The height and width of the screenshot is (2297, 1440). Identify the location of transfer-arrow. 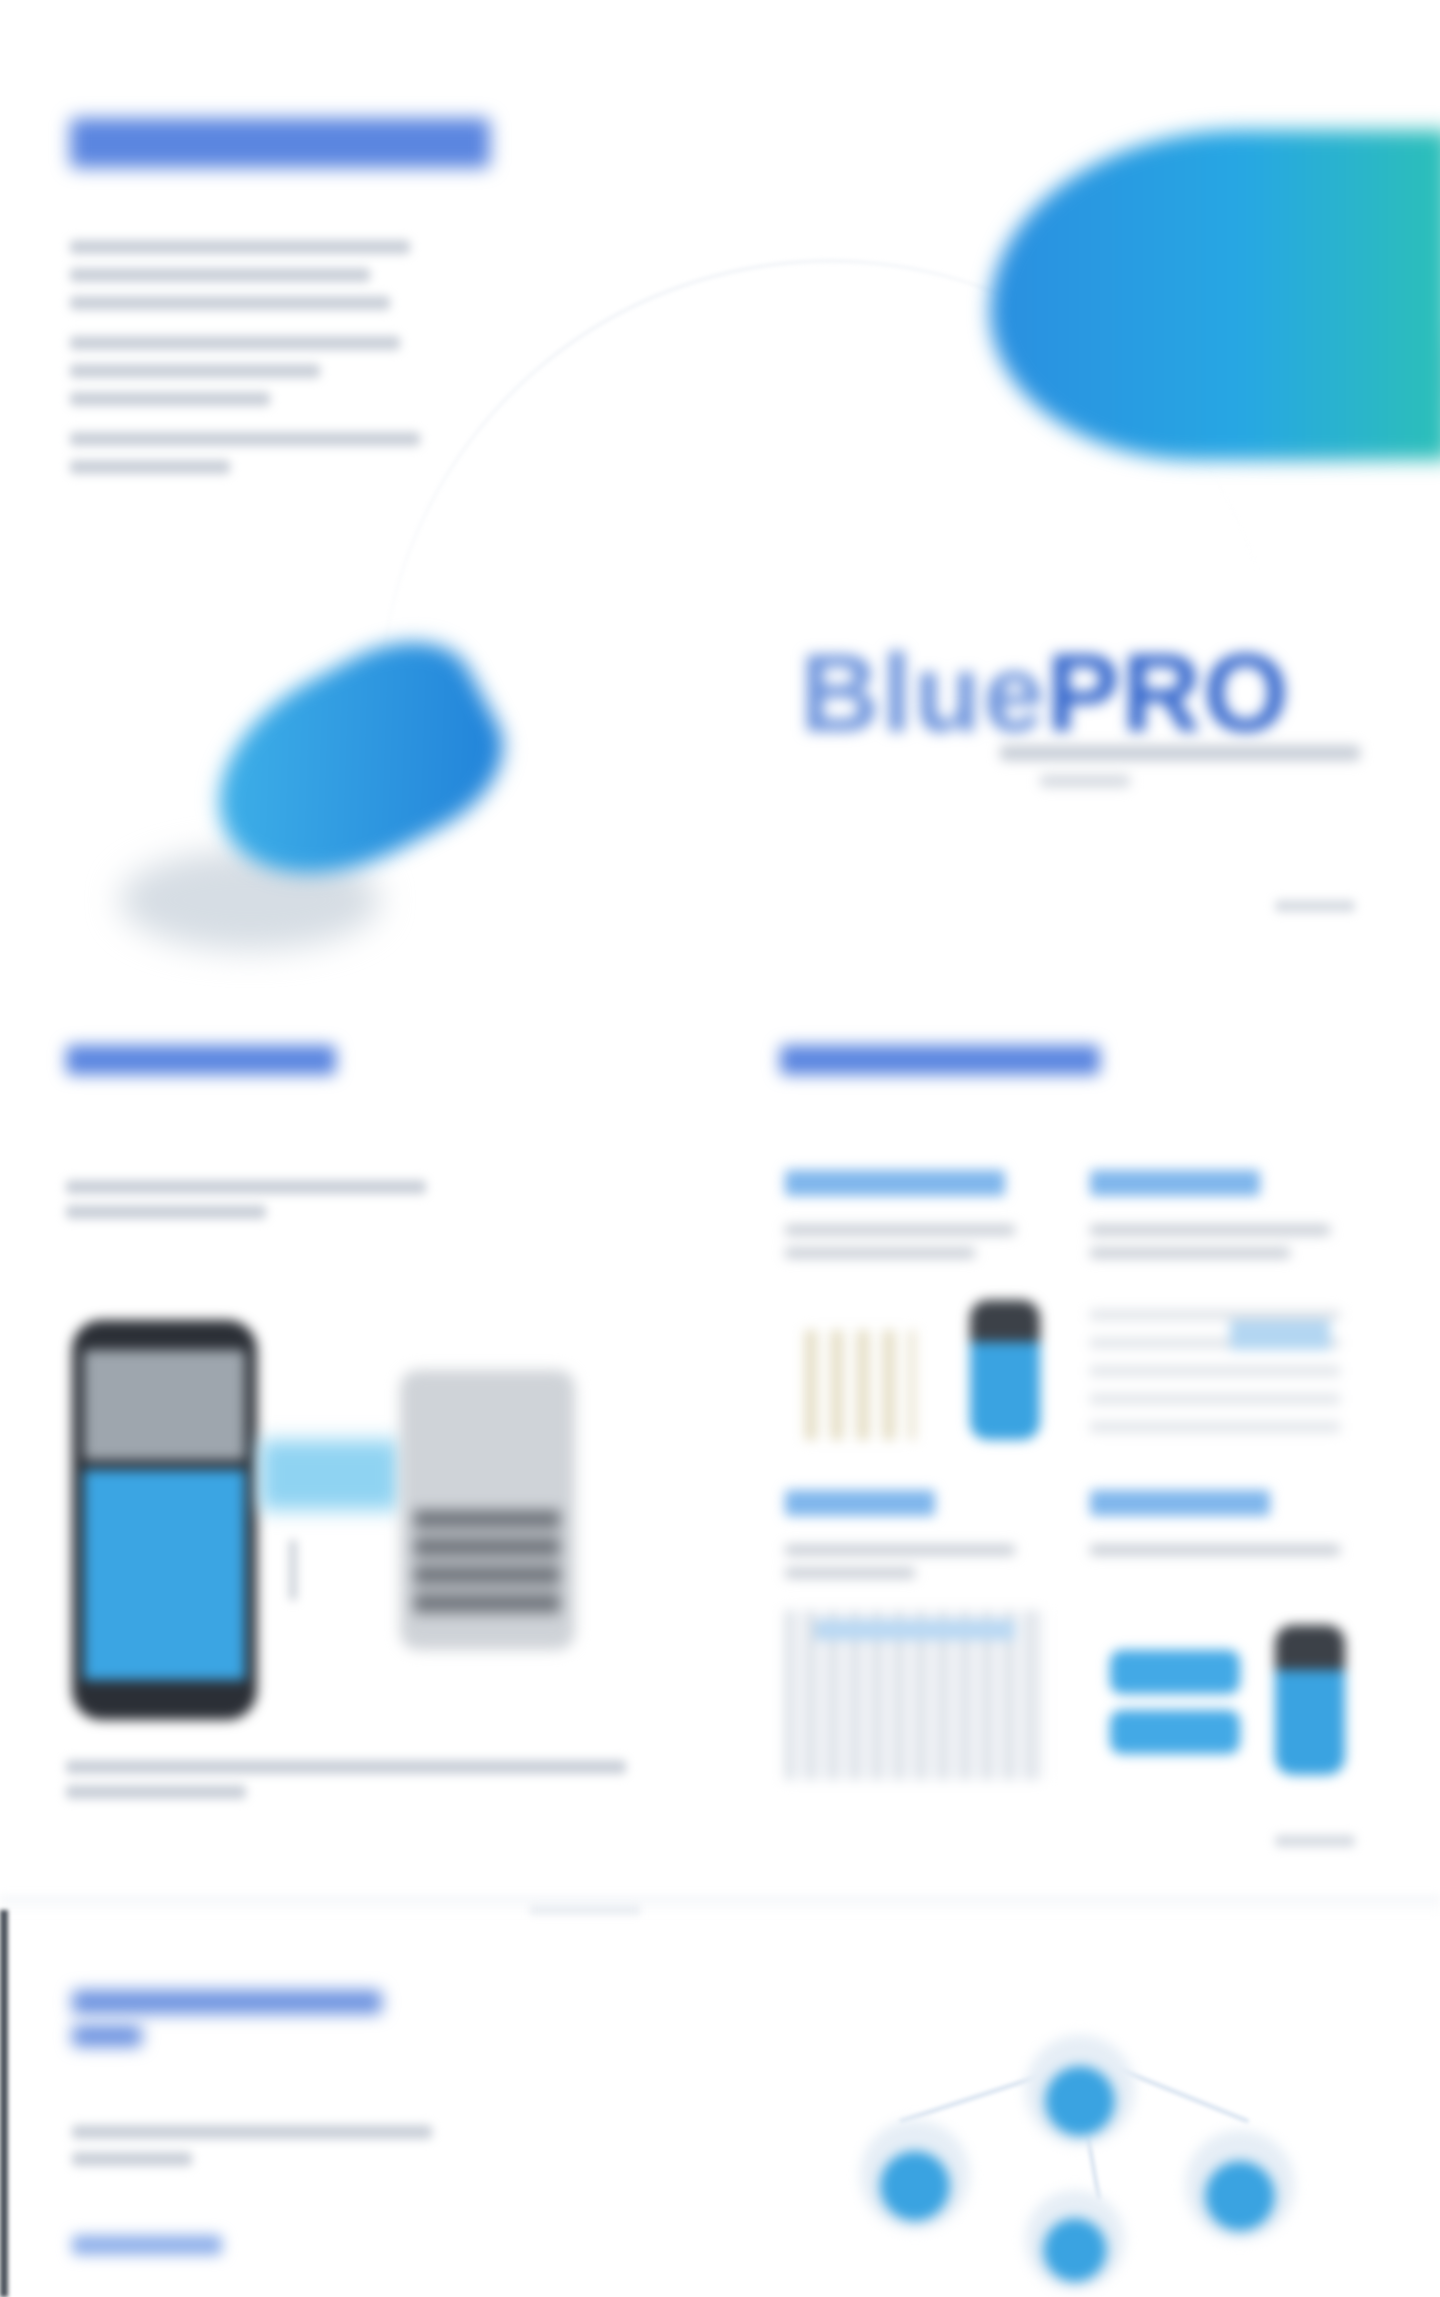
(330, 1475).